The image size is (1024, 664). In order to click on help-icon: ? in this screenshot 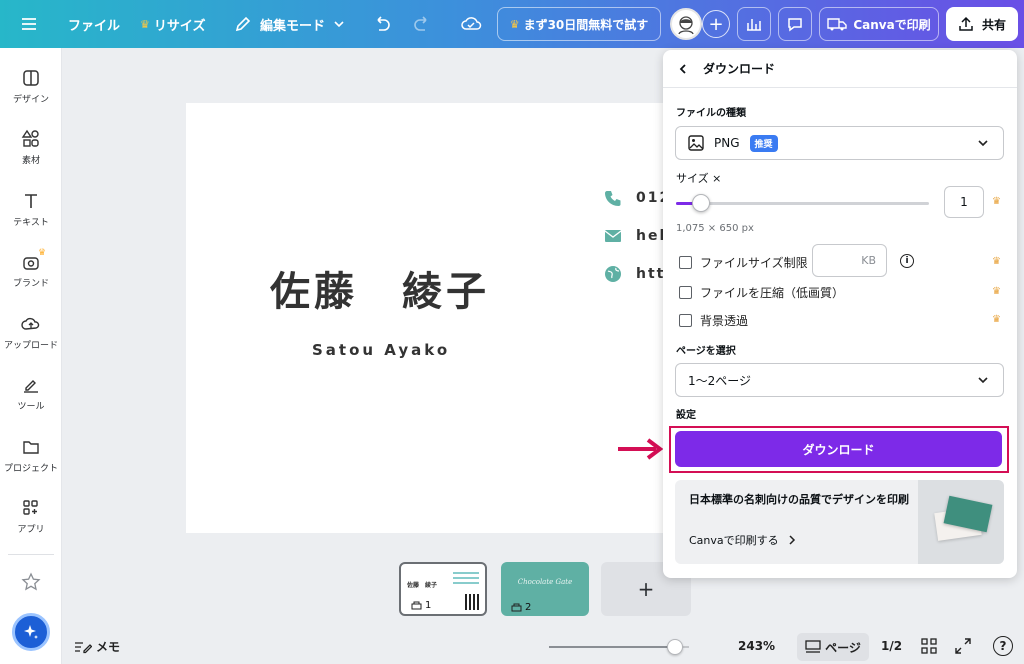, I will do `click(1003, 646)`.